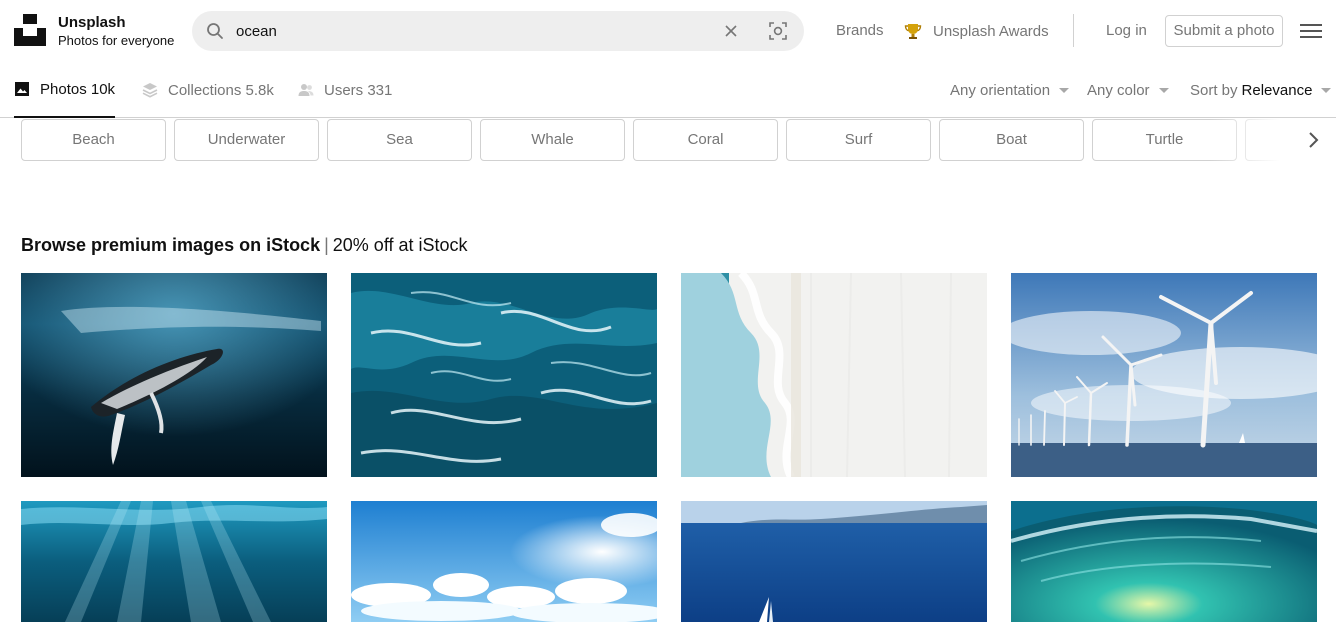 The height and width of the screenshot is (622, 1336). Describe the element at coordinates (306, 90) in the screenshot. I see `users-icon` at that location.